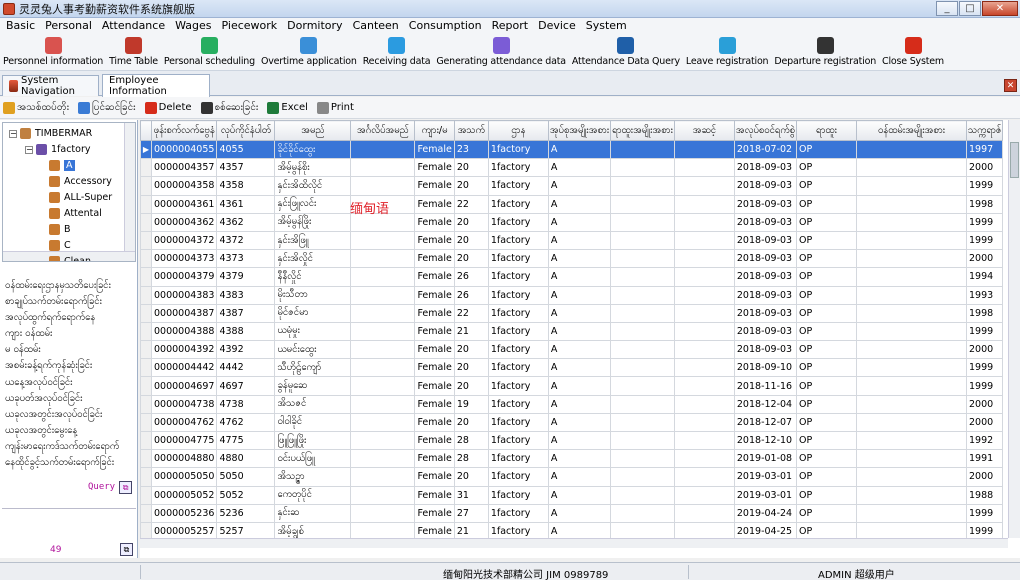 The image size is (1020, 580). I want to click on menu-item-device: Device, so click(558, 26).